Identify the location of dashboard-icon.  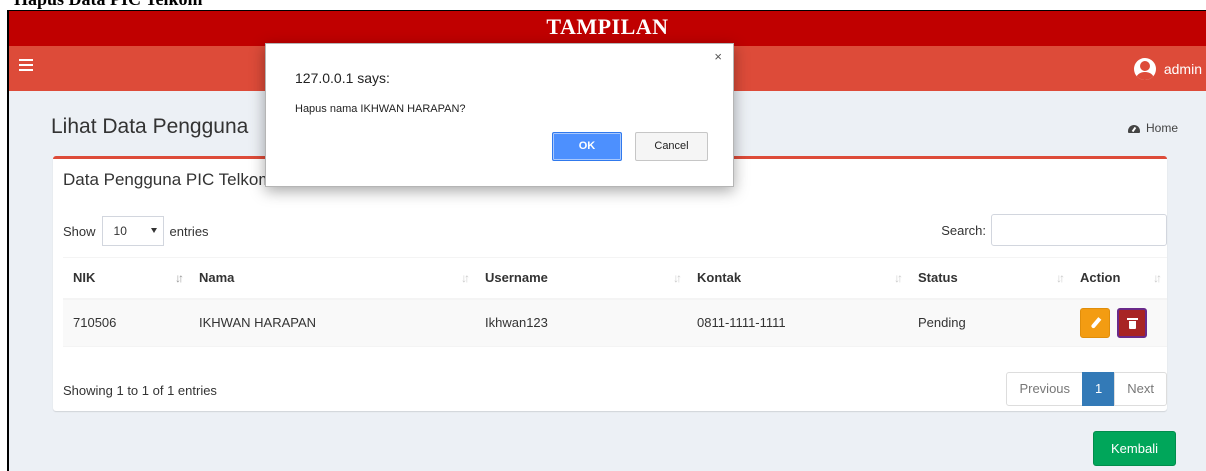
(1133, 128).